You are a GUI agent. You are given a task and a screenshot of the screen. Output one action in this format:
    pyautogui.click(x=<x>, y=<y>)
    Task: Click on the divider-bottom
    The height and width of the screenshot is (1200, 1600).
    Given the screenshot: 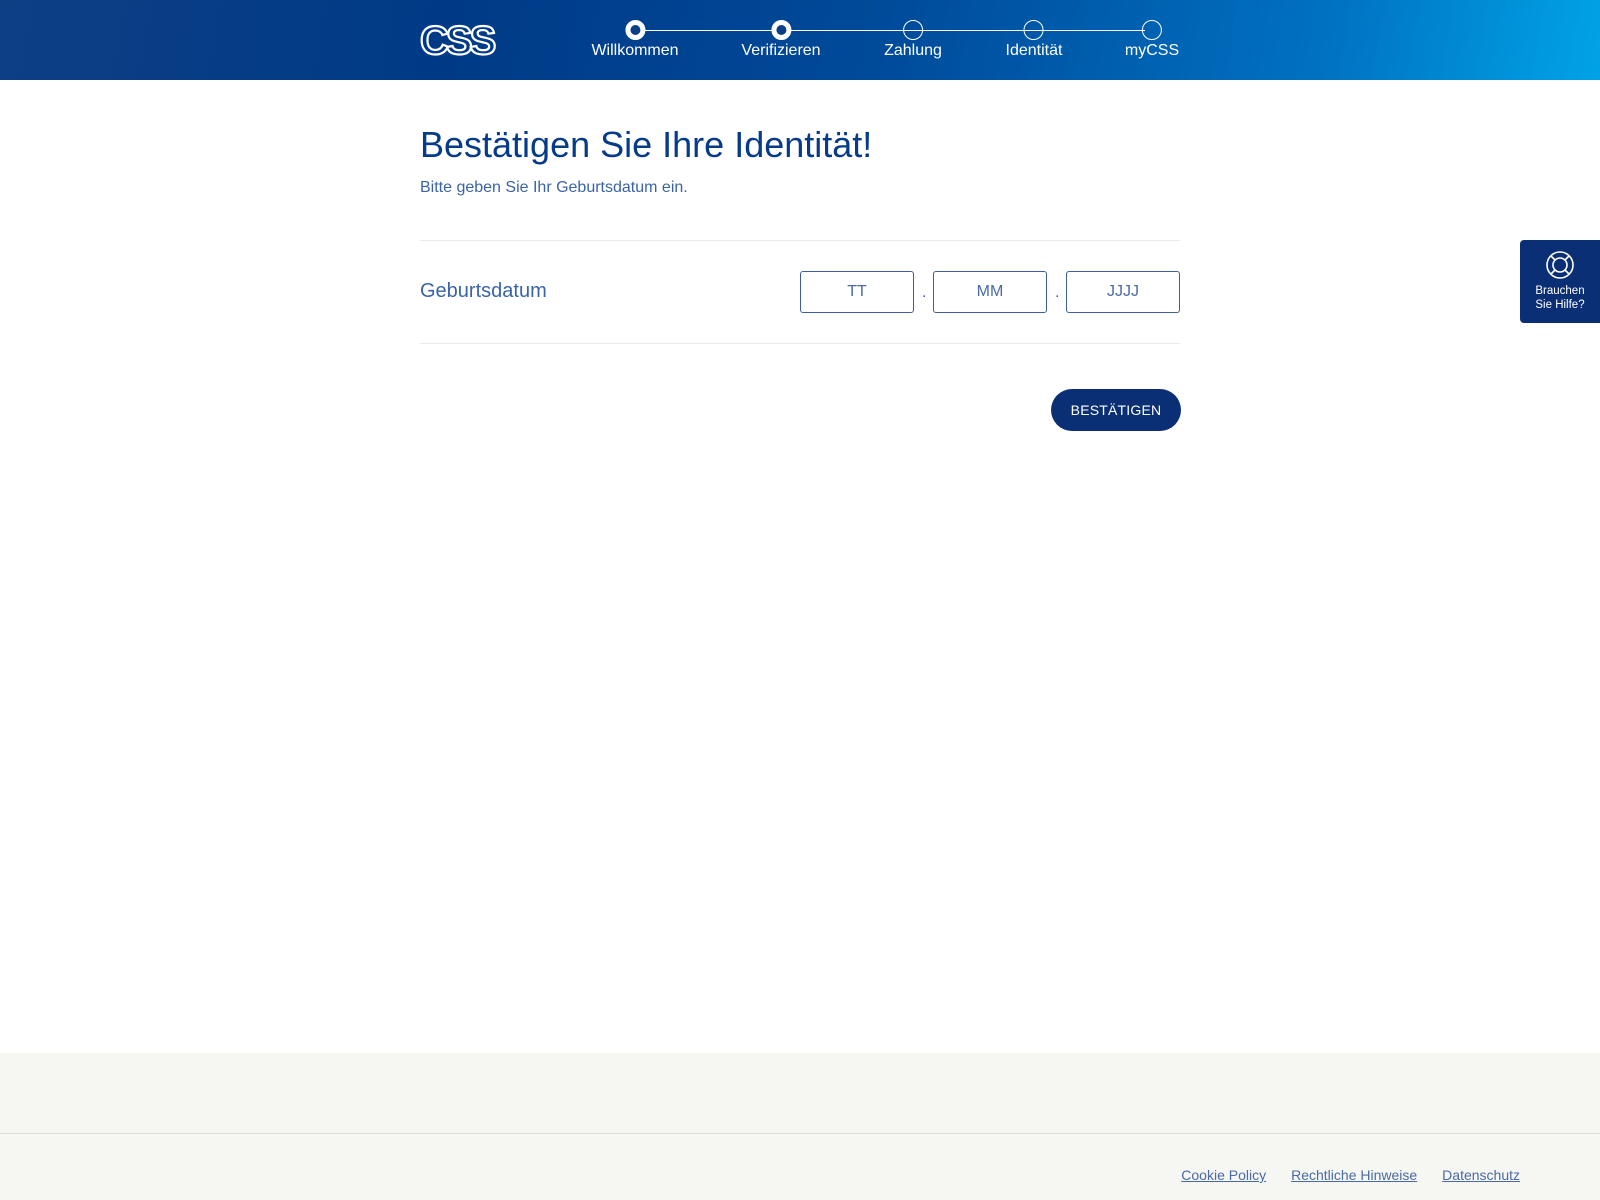 What is the action you would take?
    pyautogui.click(x=800, y=343)
    